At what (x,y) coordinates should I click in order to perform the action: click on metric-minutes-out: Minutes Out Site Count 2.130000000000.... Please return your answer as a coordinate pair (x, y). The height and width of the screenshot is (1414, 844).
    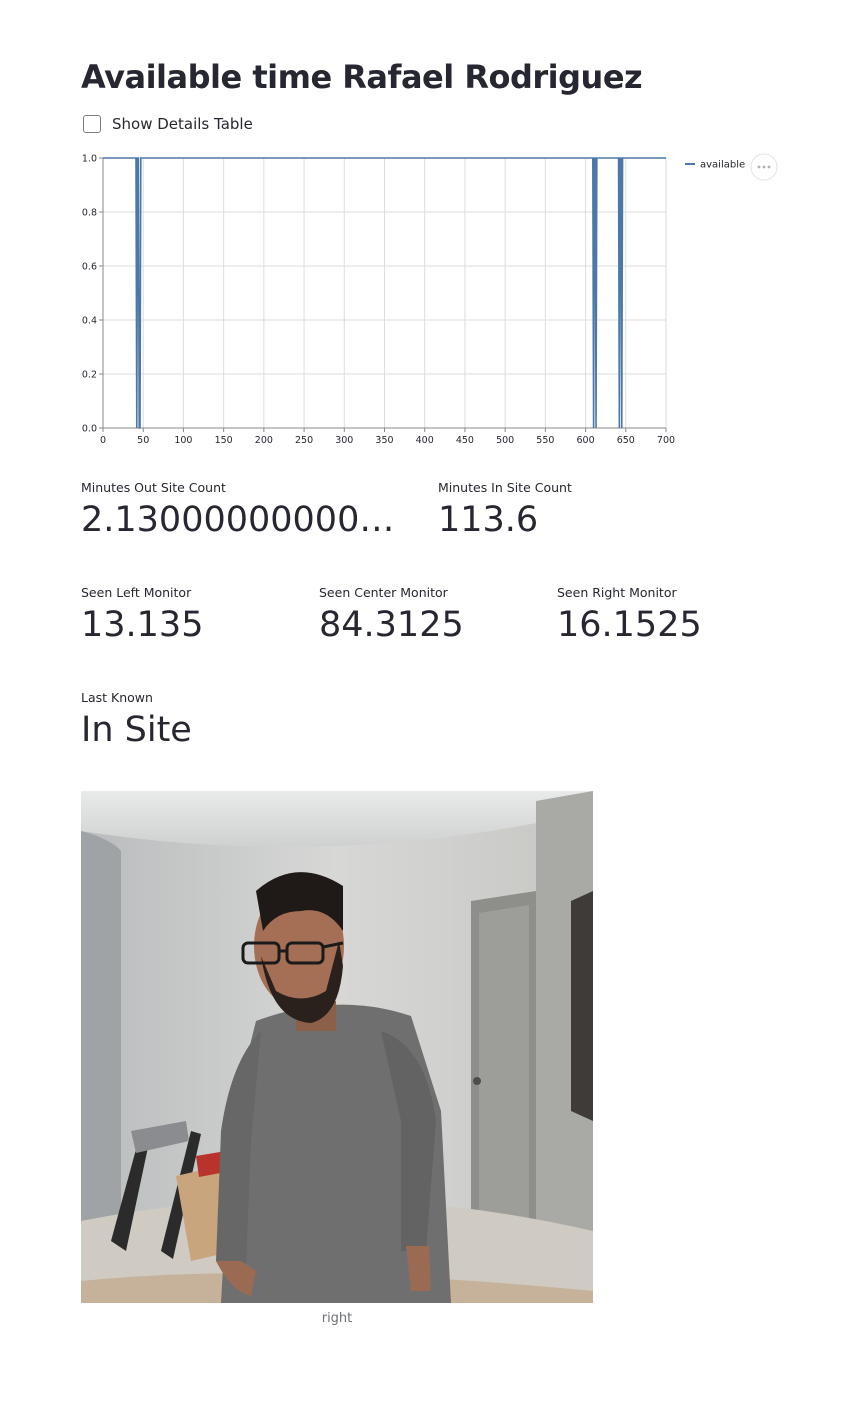
    Looking at the image, I should click on (246, 510).